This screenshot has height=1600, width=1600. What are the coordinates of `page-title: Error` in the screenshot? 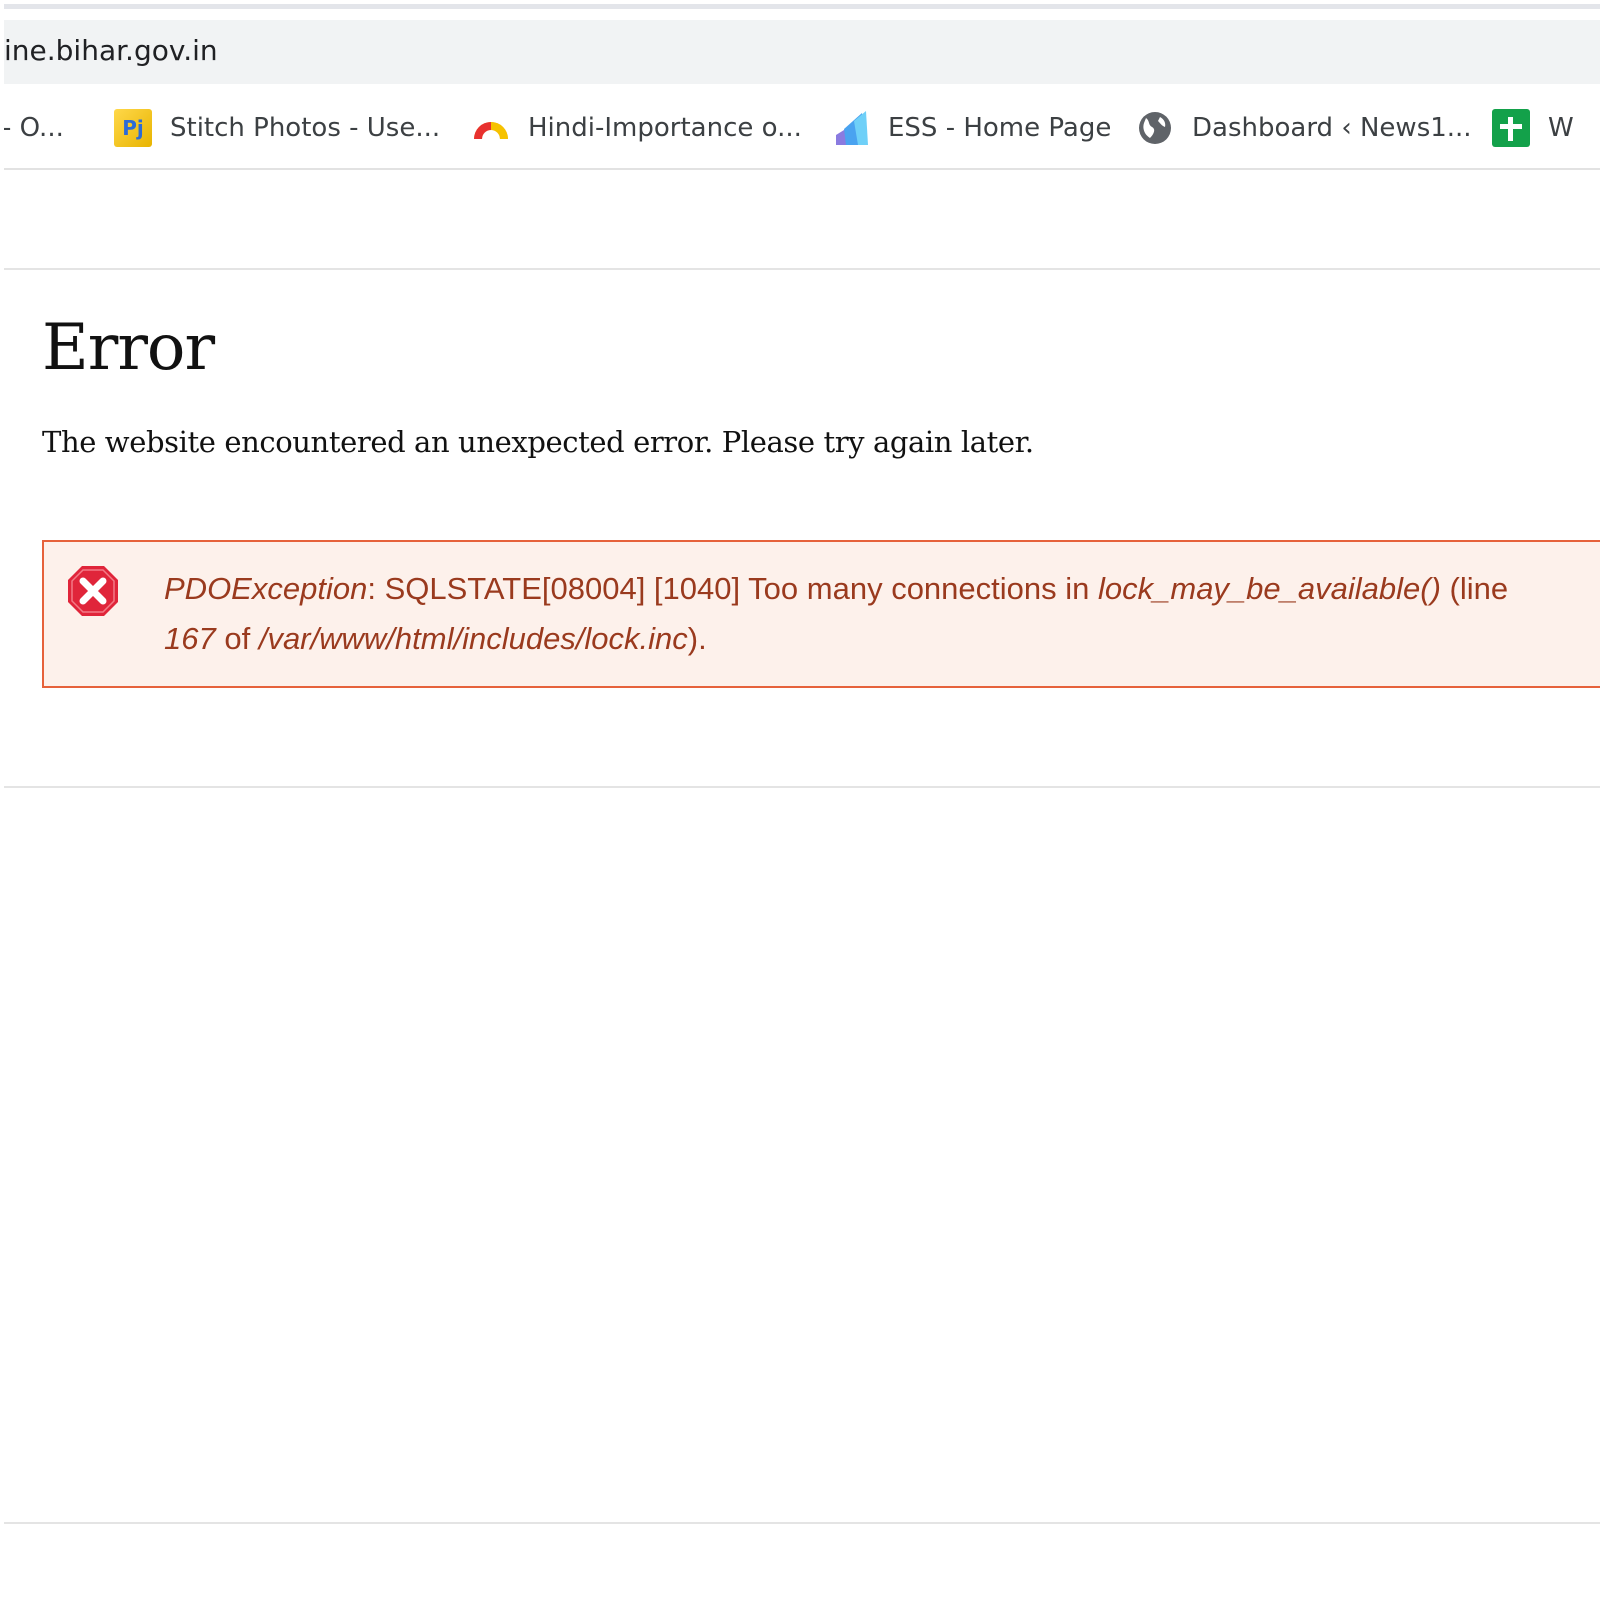 It's located at (128, 348).